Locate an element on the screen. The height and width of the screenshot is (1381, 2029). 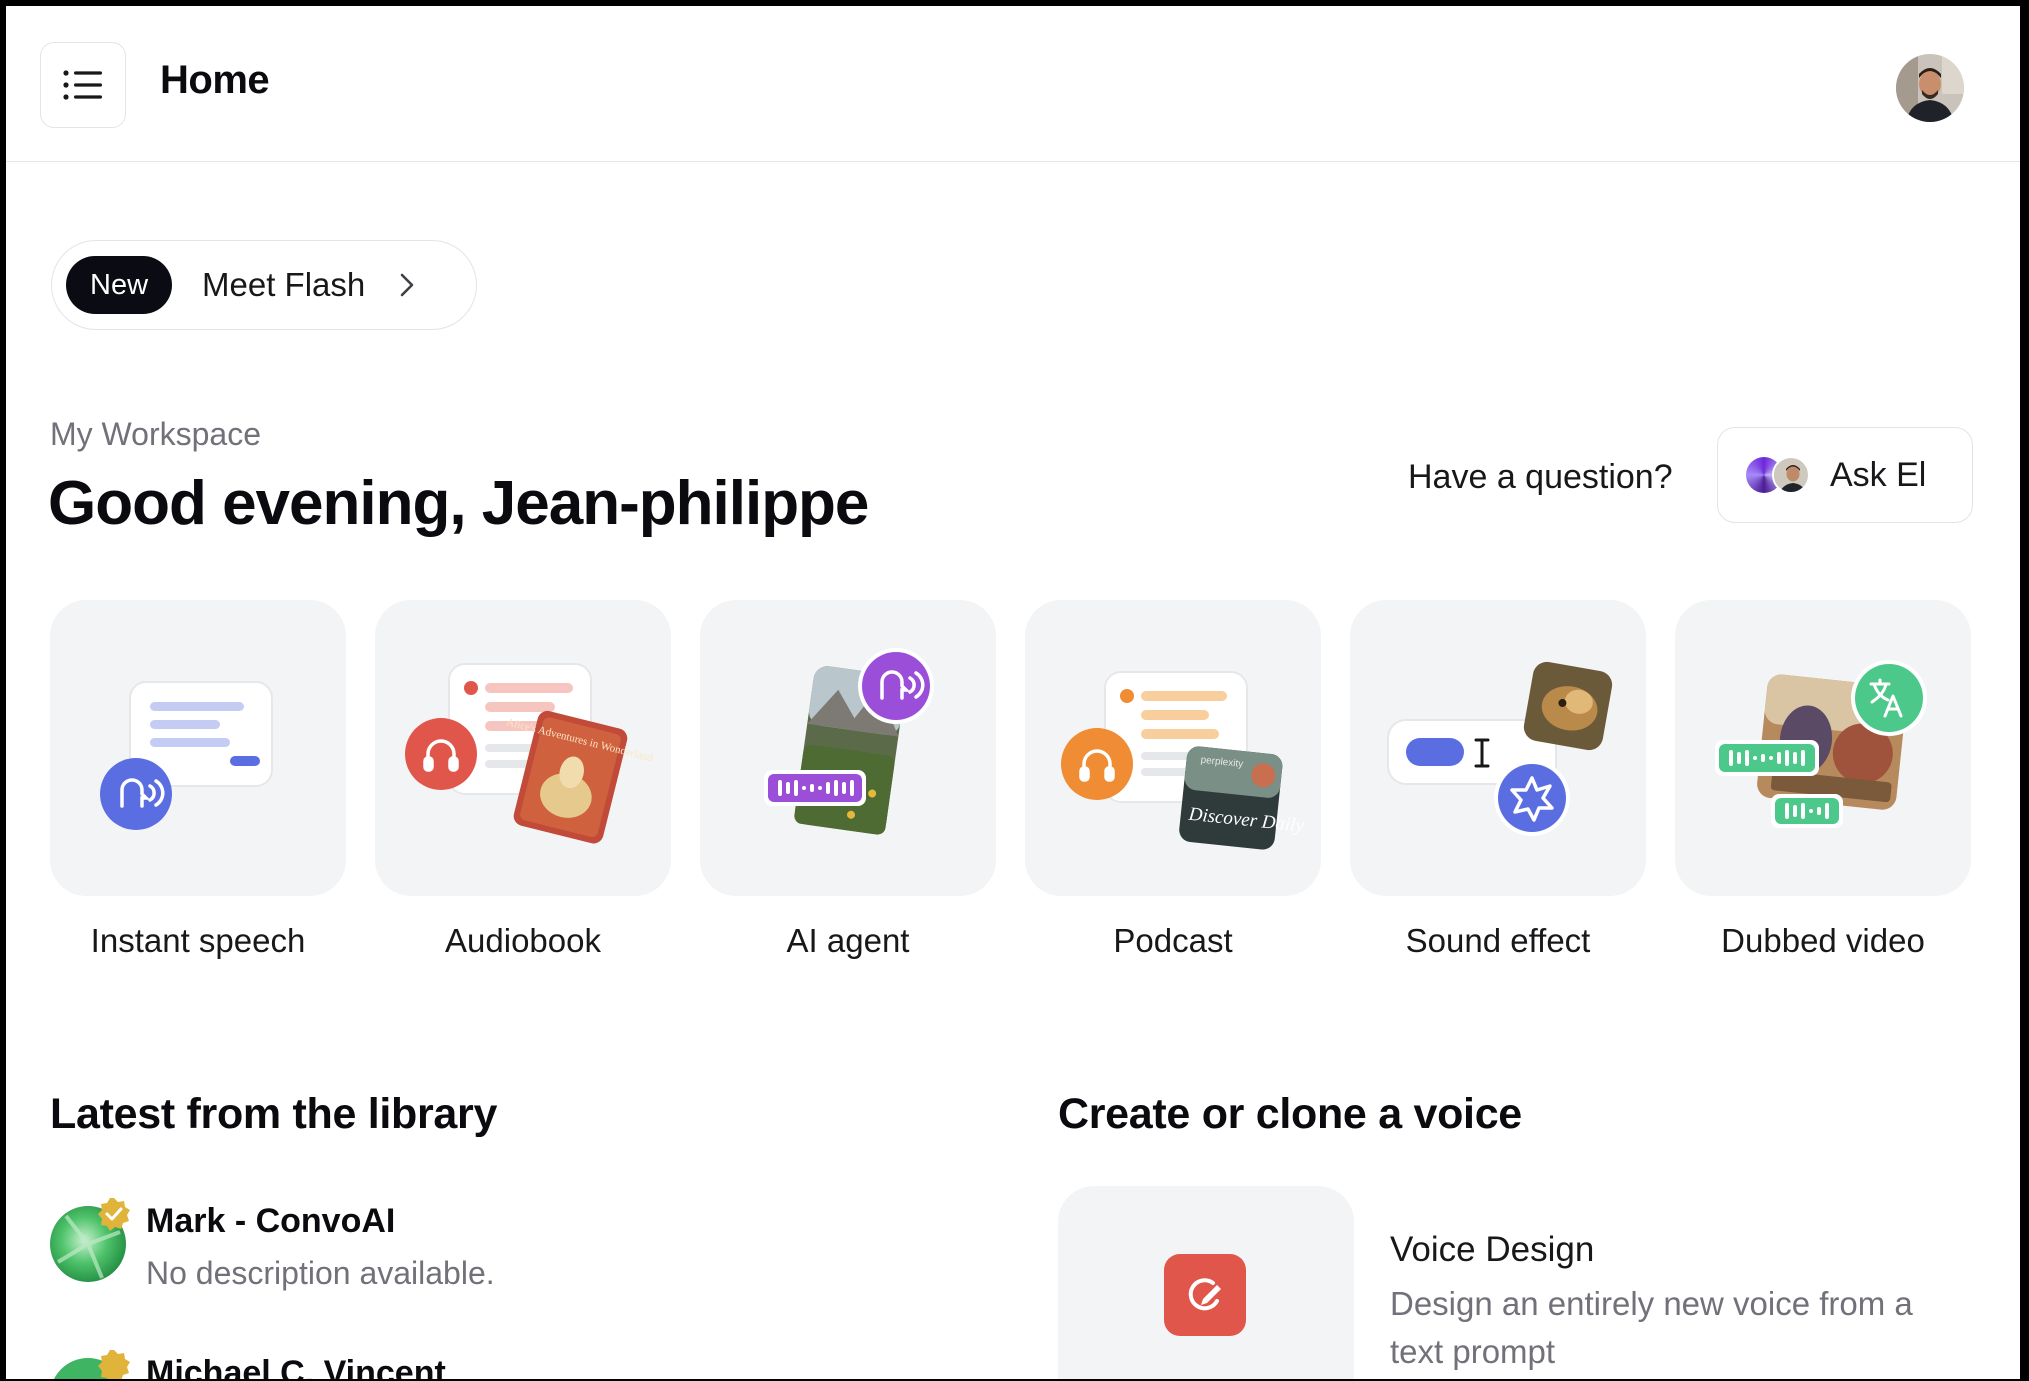
create-voice-heading: Create or clone a voice is located at coordinates (1290, 1114).